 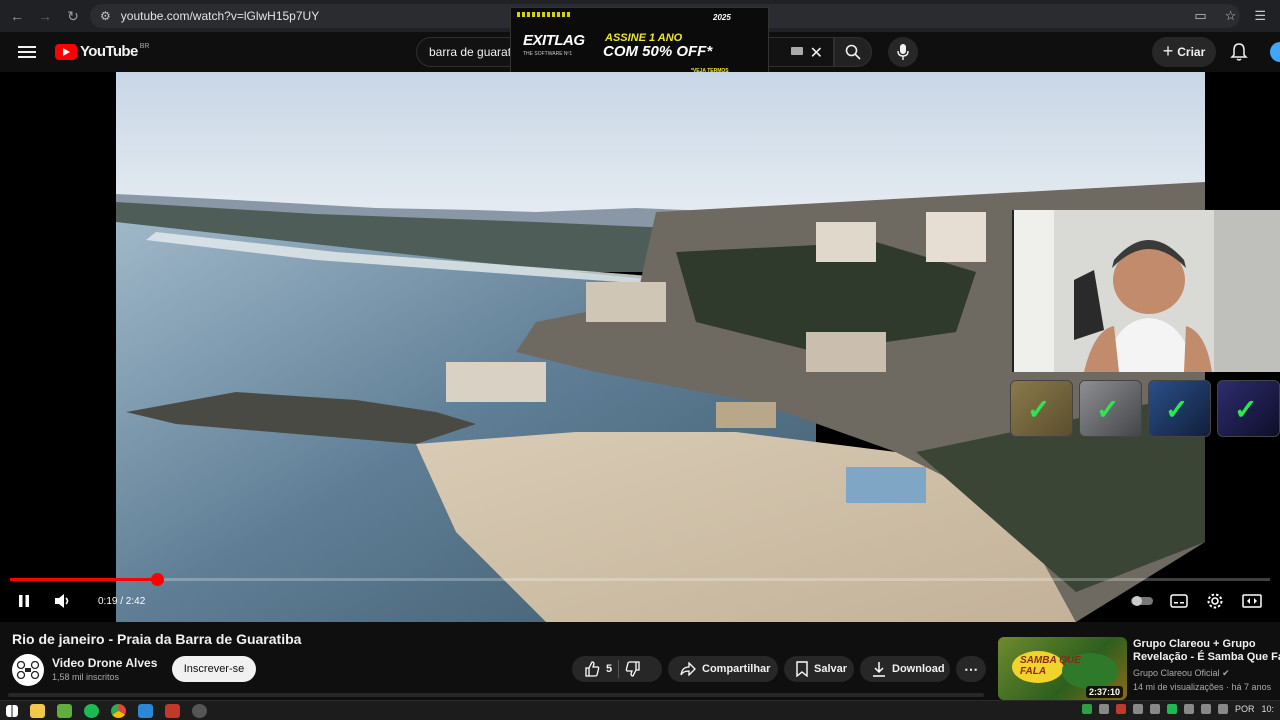 I want to click on like-count: 5, so click(x=609, y=669).